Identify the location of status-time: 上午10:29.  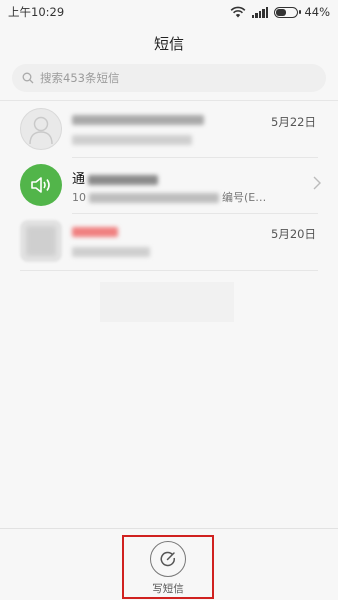
(36, 12).